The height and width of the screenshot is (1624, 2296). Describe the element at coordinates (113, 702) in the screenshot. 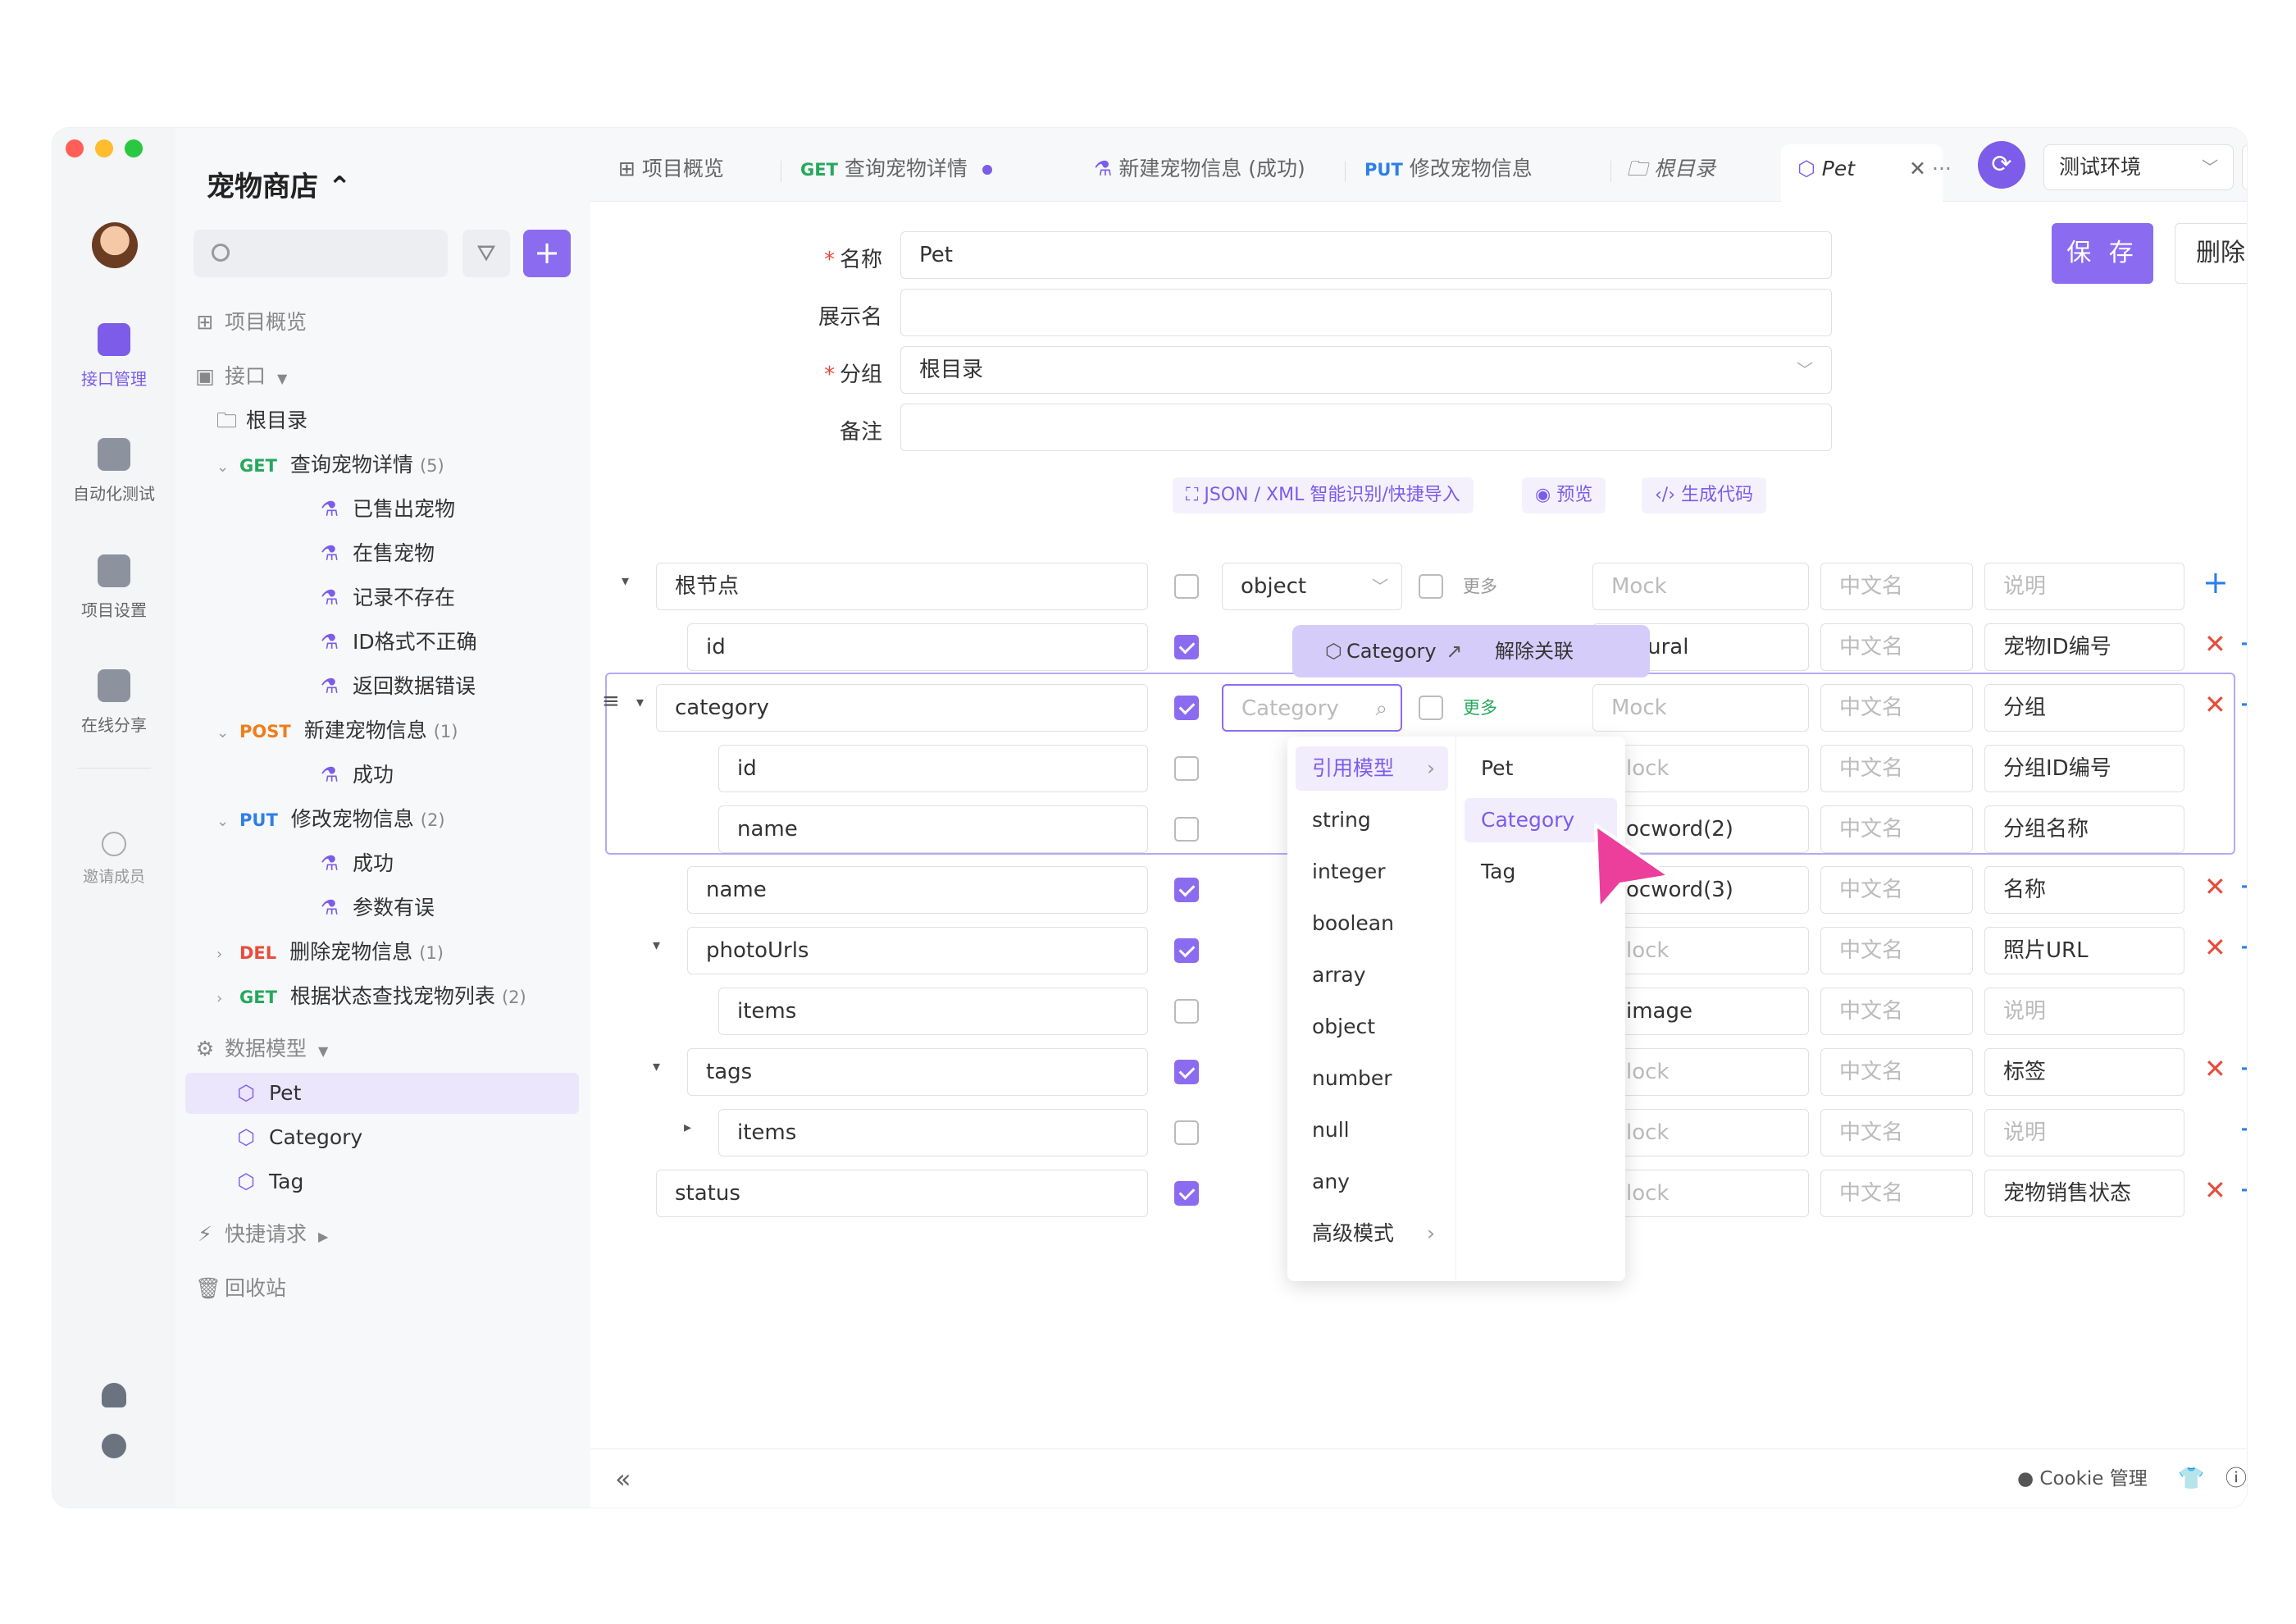

I see `rail-item-share: 在线分享` at that location.